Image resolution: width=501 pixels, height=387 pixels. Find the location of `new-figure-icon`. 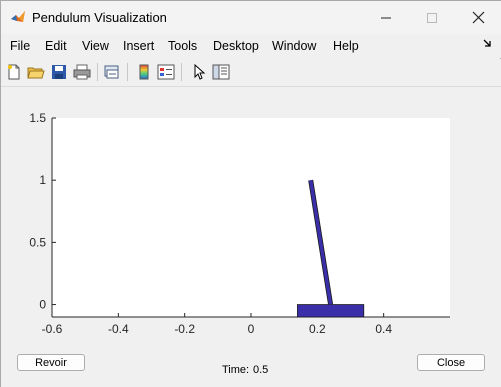

new-figure-icon is located at coordinates (14, 72).